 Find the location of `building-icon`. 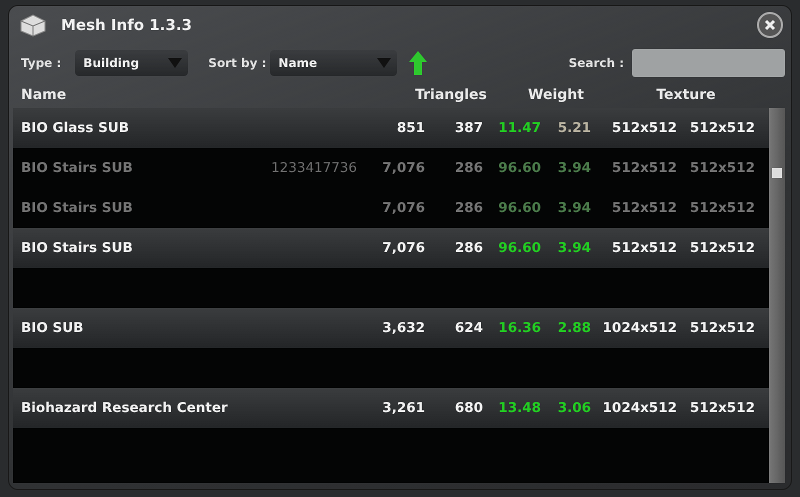

building-icon is located at coordinates (33, 25).